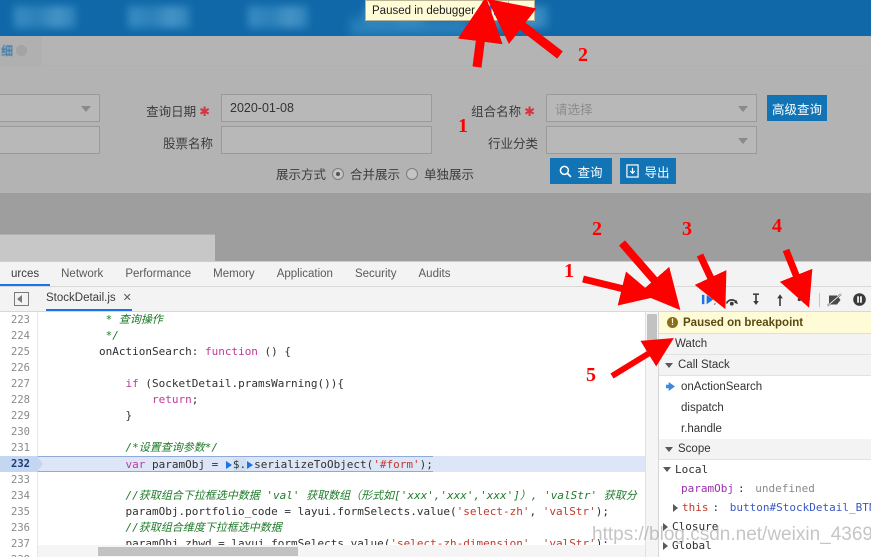 This screenshot has width=871, height=557. I want to click on tab-audits: Audits, so click(435, 274).